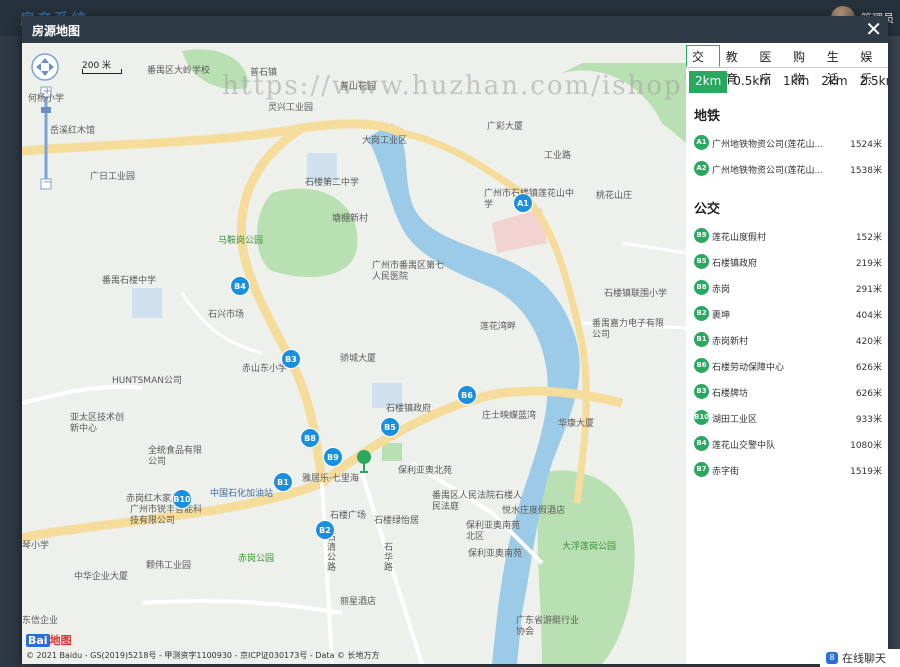  What do you see at coordinates (169, 566) in the screenshot?
I see `map-label: 颗伟工业园` at bounding box center [169, 566].